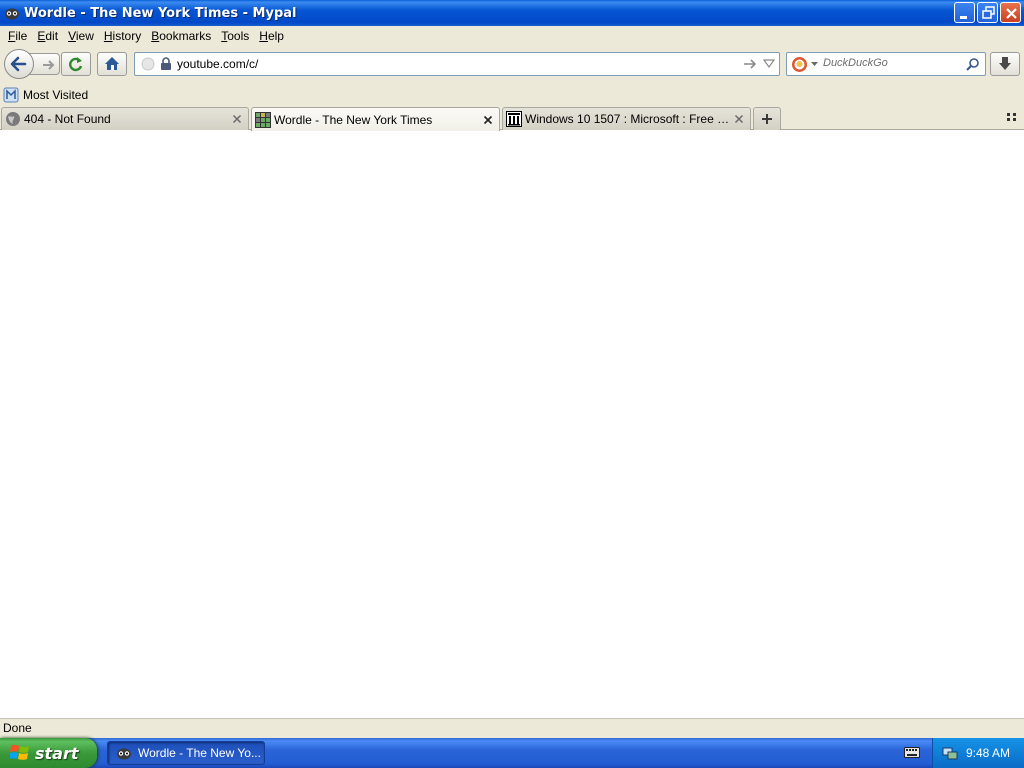  I want to click on reload-button, so click(76, 64).